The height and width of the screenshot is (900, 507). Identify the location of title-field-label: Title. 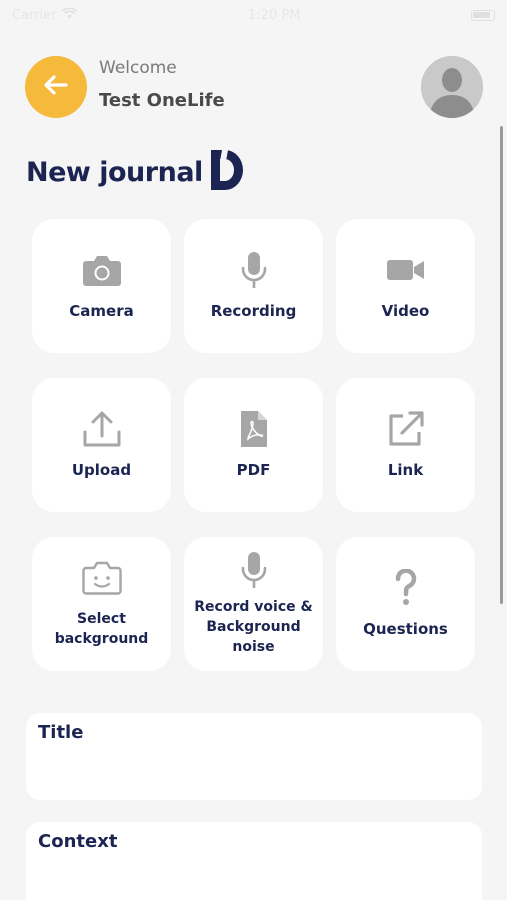
(61, 732).